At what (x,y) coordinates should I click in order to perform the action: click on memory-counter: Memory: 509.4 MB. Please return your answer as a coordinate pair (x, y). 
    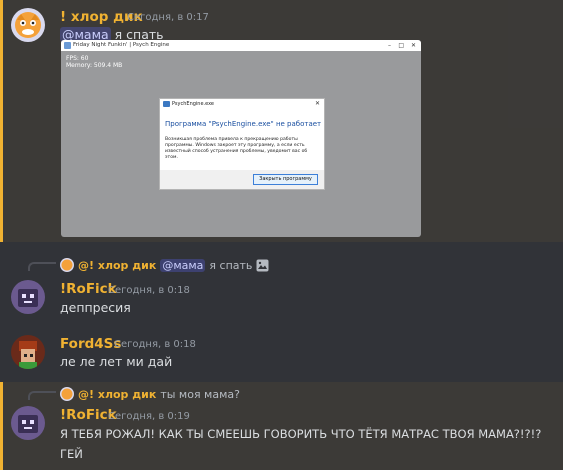
    Looking at the image, I should click on (94, 65).